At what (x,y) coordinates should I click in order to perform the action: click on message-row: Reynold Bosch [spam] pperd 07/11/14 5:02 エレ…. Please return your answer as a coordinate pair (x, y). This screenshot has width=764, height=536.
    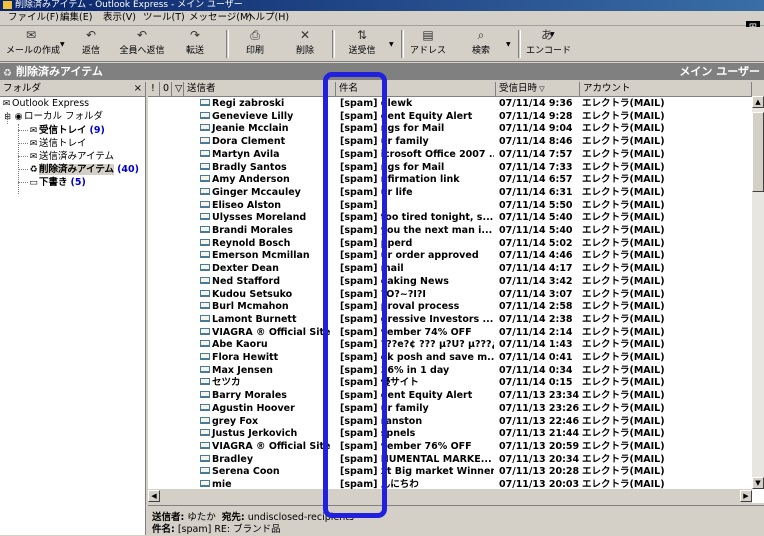
    Looking at the image, I should click on (450, 244).